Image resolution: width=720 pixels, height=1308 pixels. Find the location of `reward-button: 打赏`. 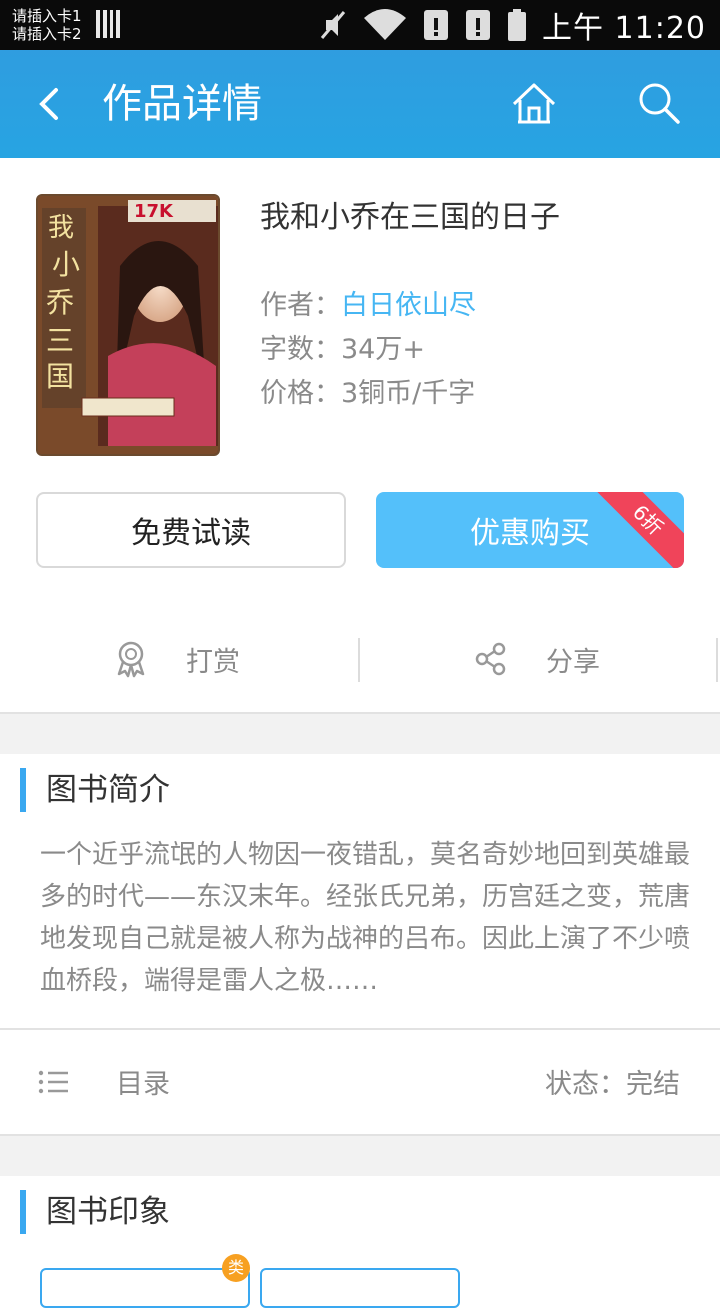

reward-button: 打赏 is located at coordinates (177, 659).